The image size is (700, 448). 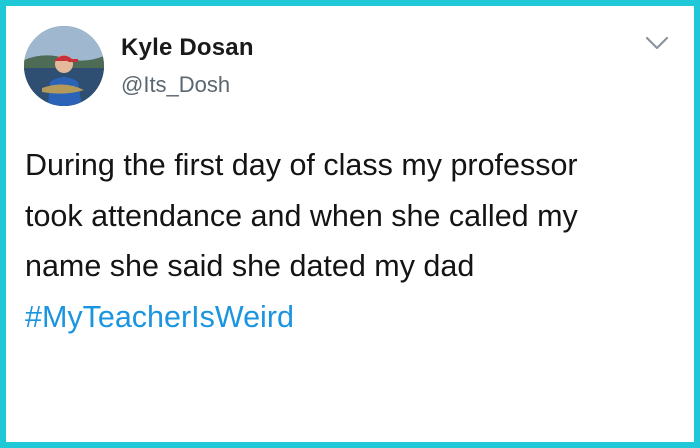 I want to click on avatar, so click(x=64, y=66).